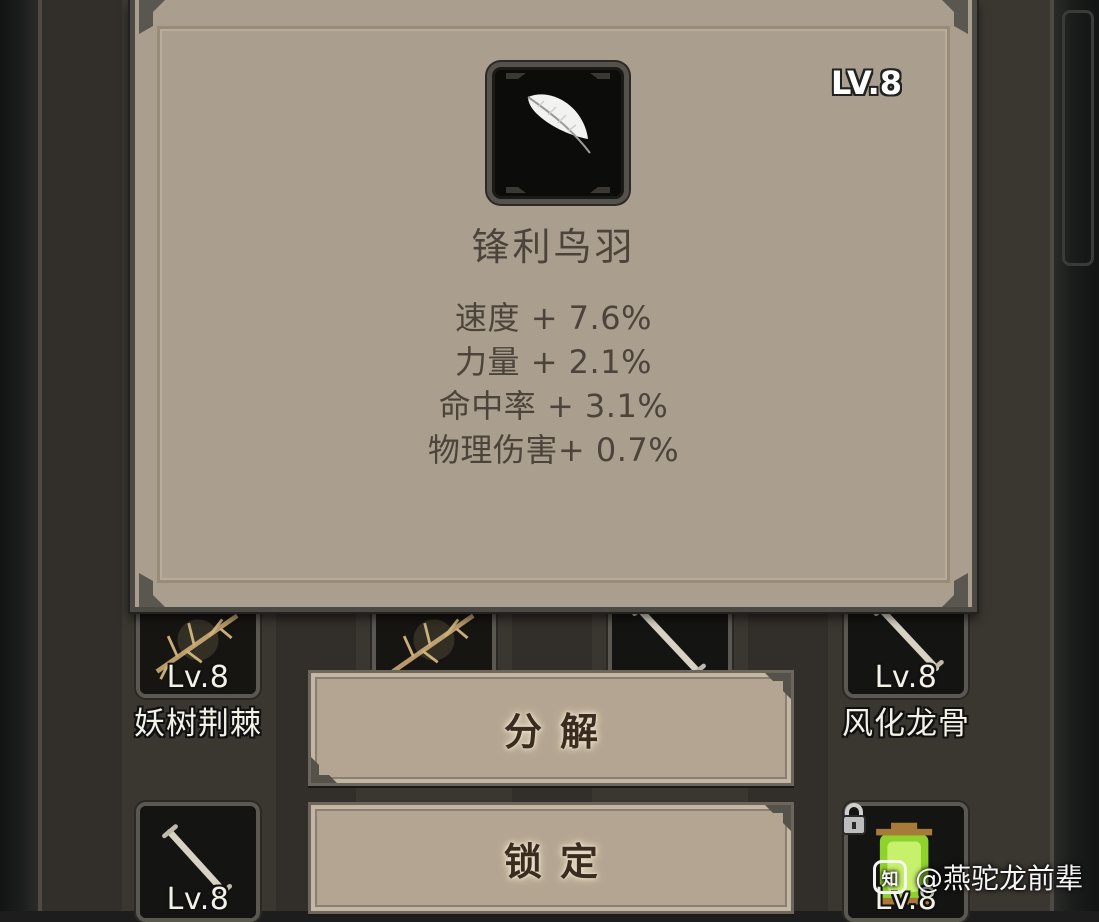 The image size is (1099, 922). Describe the element at coordinates (559, 731) in the screenshot. I see `decompose-label: 分解` at that location.